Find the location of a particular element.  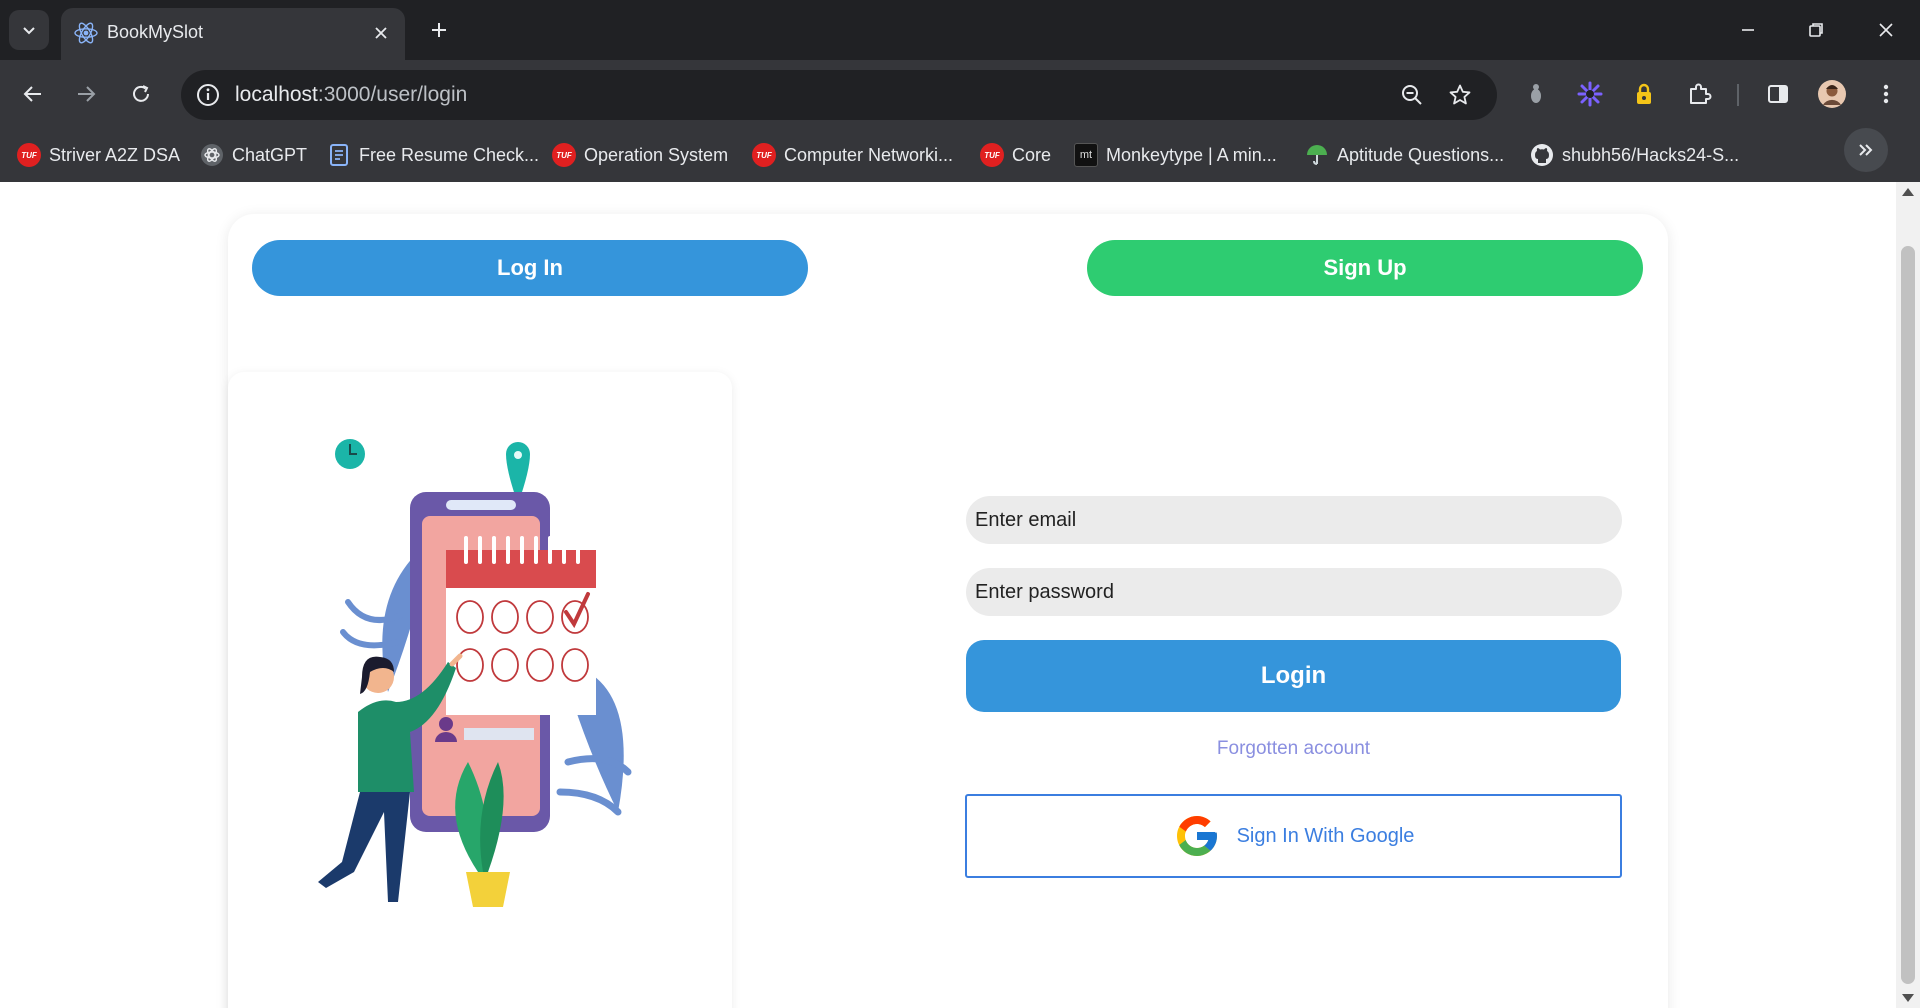

indiabix-icon is located at coordinates (1317, 155).